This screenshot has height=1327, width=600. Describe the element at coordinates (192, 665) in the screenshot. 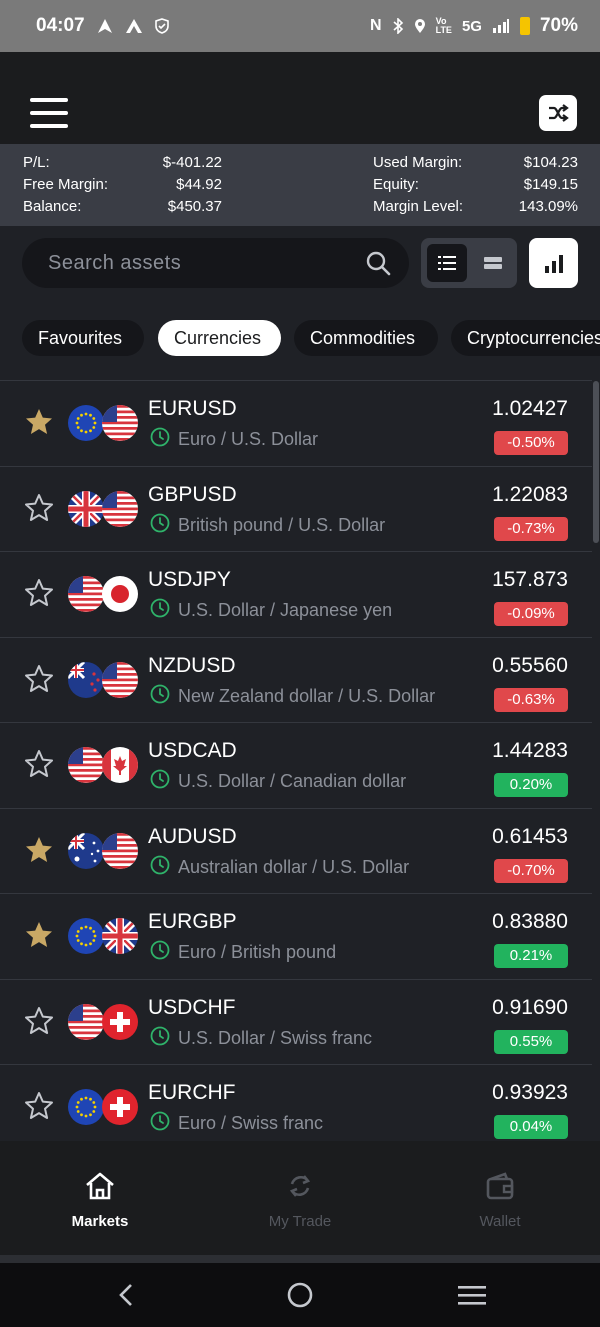

I see `asset-symbol: NZDUSD` at that location.